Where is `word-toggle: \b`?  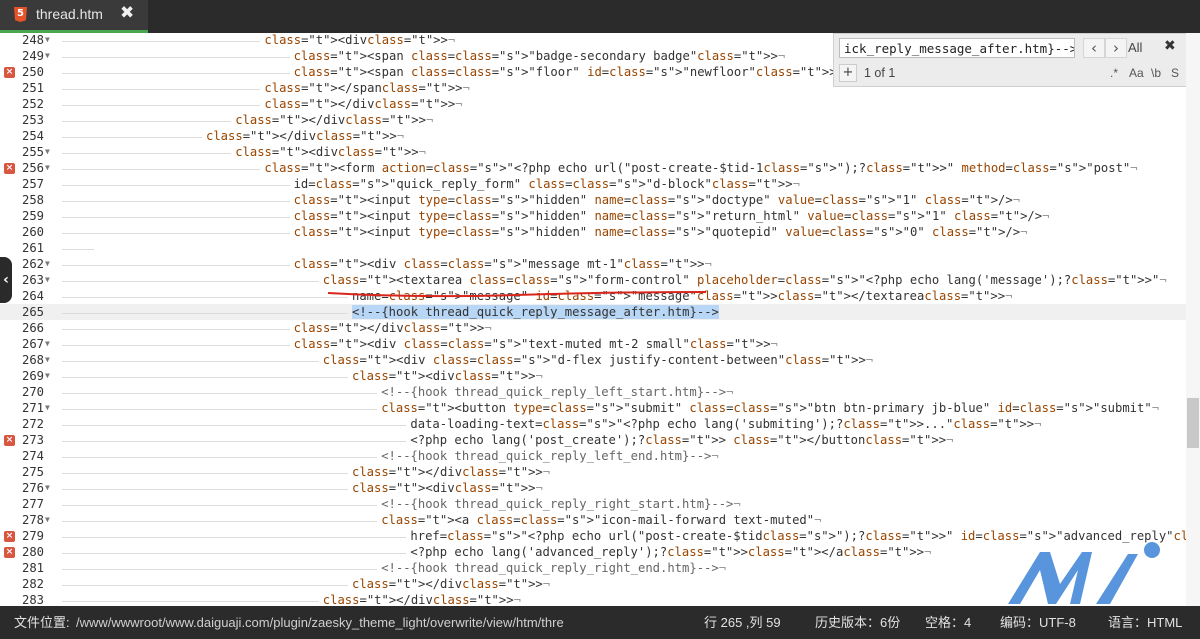 word-toggle: \b is located at coordinates (1156, 73).